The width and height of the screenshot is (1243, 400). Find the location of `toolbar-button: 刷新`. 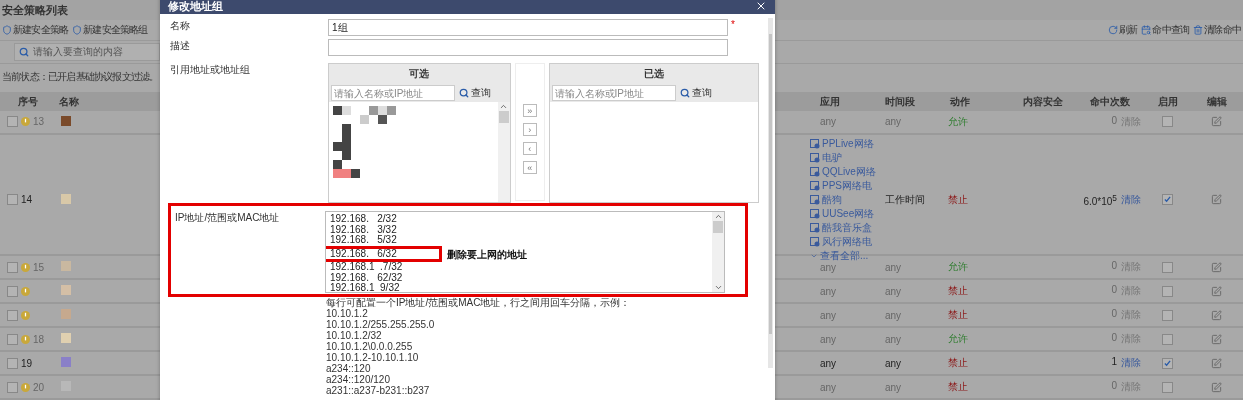

toolbar-button: 刷新 is located at coordinates (1122, 30).